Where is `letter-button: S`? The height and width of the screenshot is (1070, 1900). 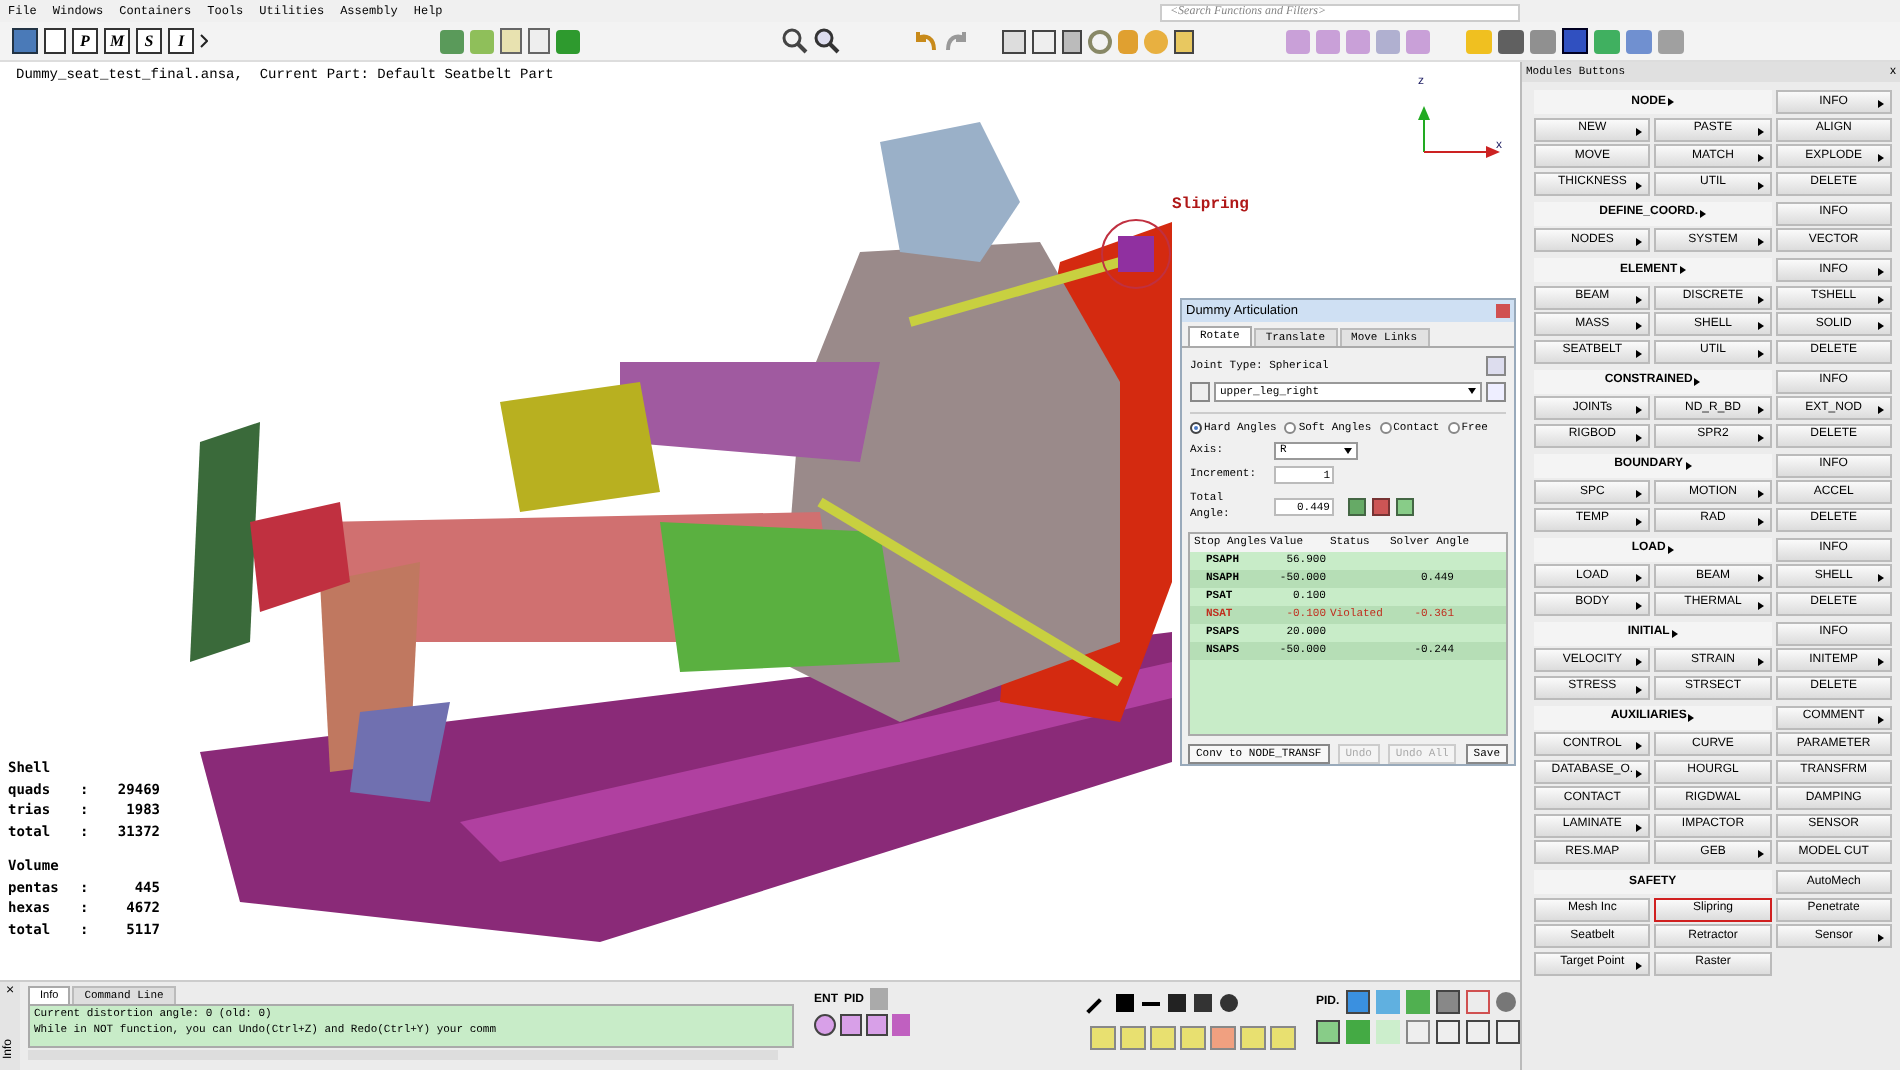 letter-button: S is located at coordinates (149, 41).